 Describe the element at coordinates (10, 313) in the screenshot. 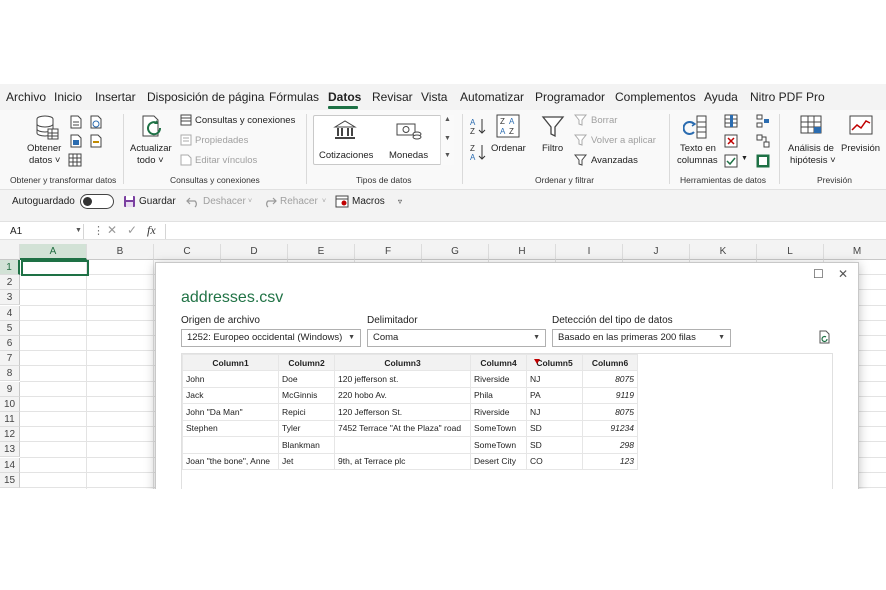

I see `row-header-4: 4` at that location.